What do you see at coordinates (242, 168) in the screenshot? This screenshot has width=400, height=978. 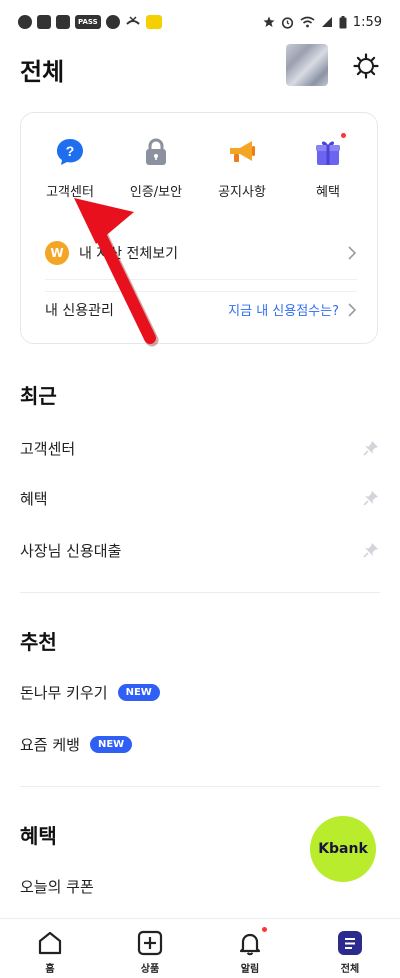 I see `quick-notices: 공지사항` at bounding box center [242, 168].